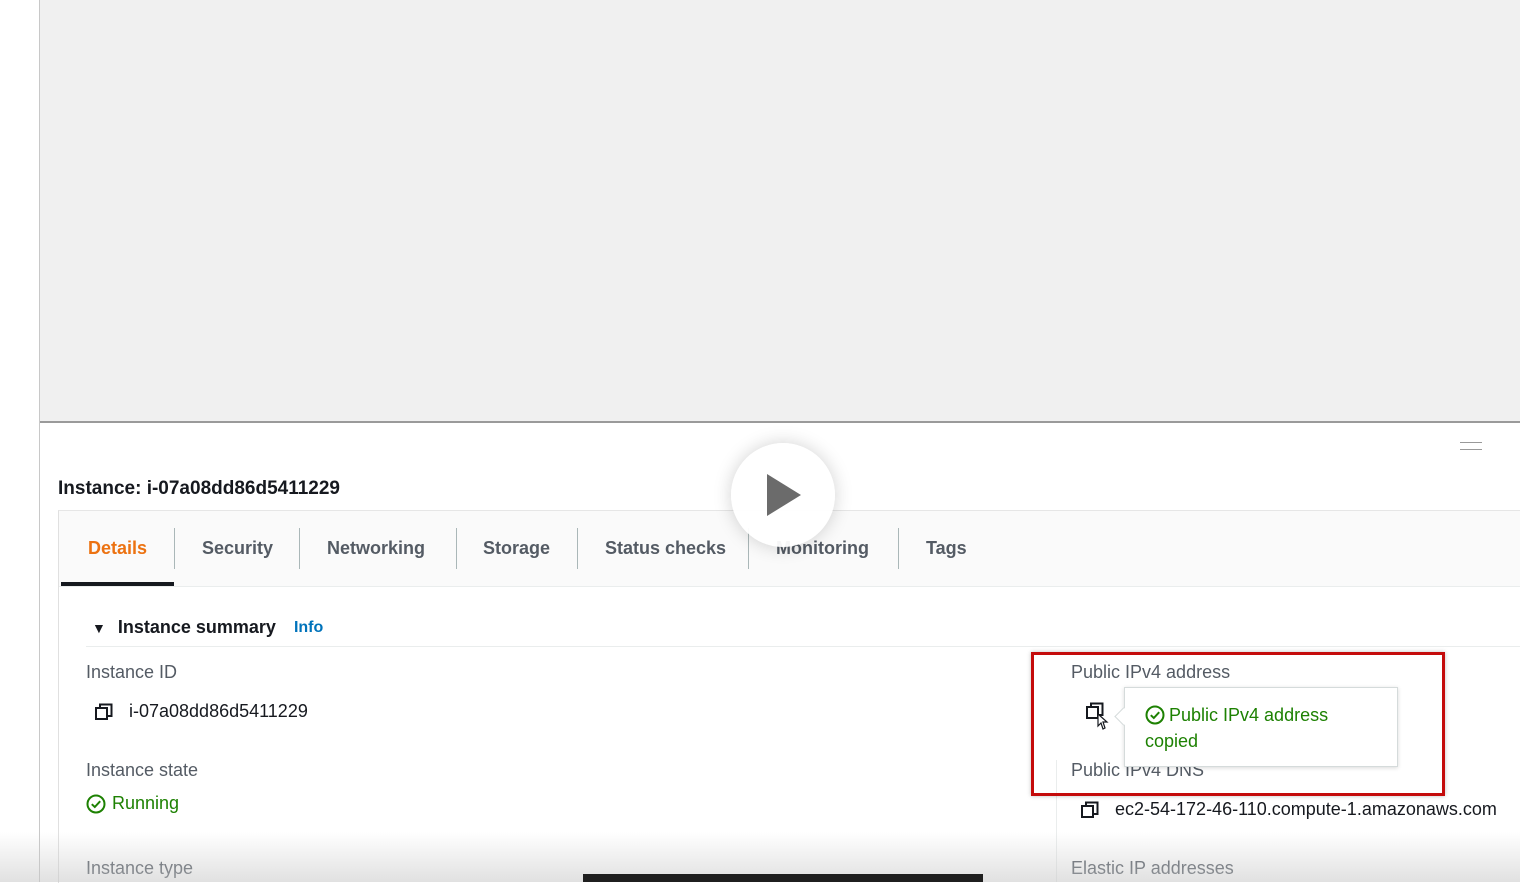 This screenshot has height=883, width=1520. What do you see at coordinates (199, 488) in the screenshot?
I see `panel-title: Instance: i-07a08dd86d5411229` at bounding box center [199, 488].